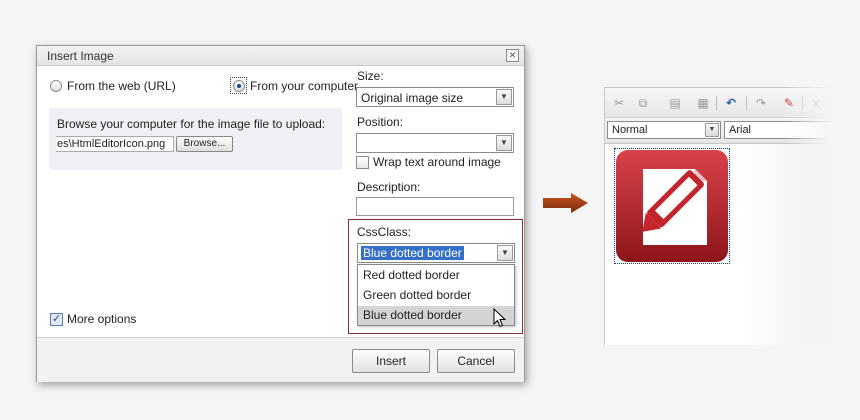 The width and height of the screenshot is (860, 420). What do you see at coordinates (384, 232) in the screenshot?
I see `cssclass-label: CssClass:` at bounding box center [384, 232].